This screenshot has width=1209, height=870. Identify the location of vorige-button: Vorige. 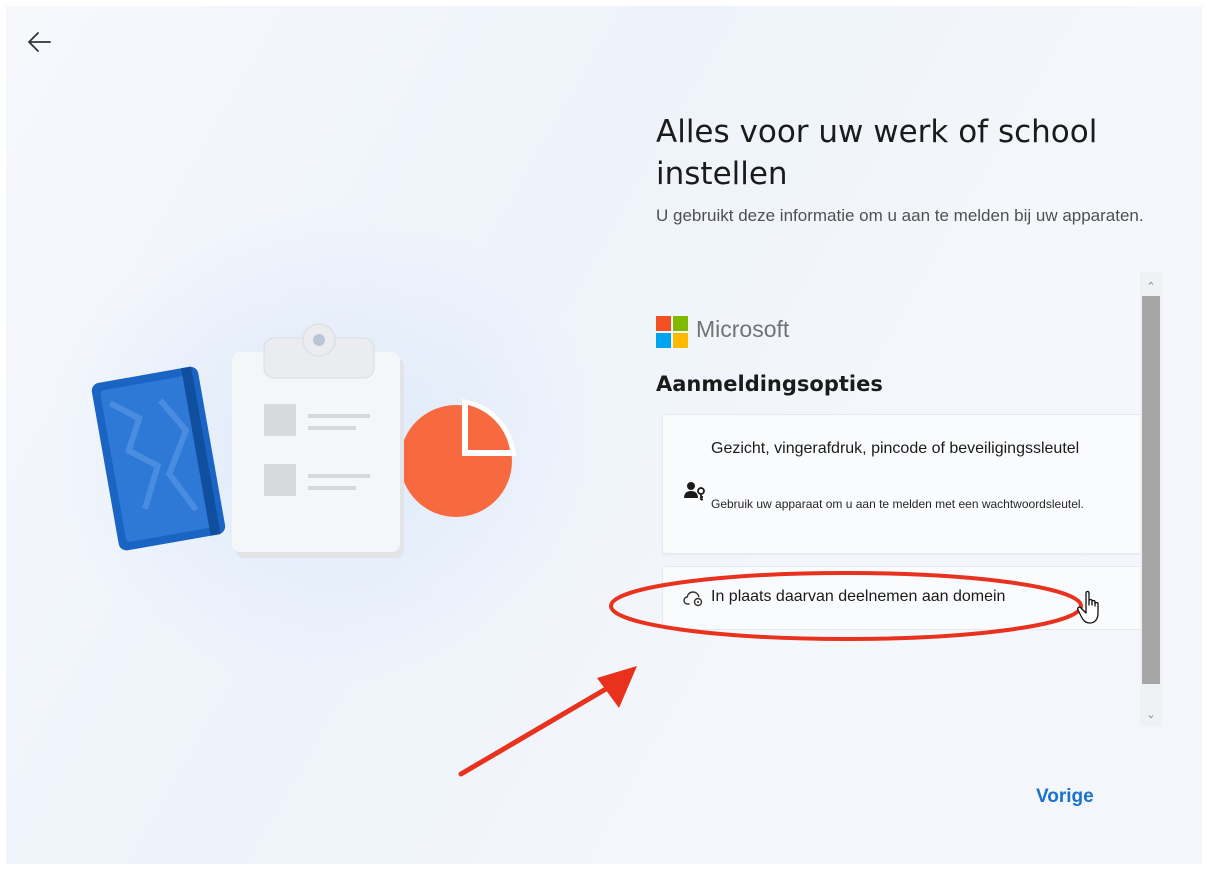
(1065, 797).